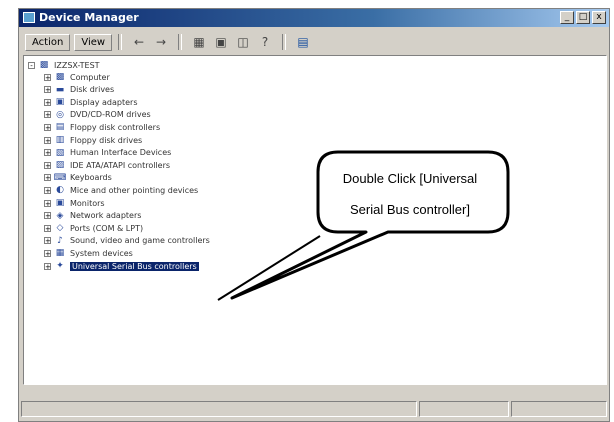  What do you see at coordinates (410, 209) in the screenshot?
I see `callout-line-2: Serial Bus controller]` at bounding box center [410, 209].